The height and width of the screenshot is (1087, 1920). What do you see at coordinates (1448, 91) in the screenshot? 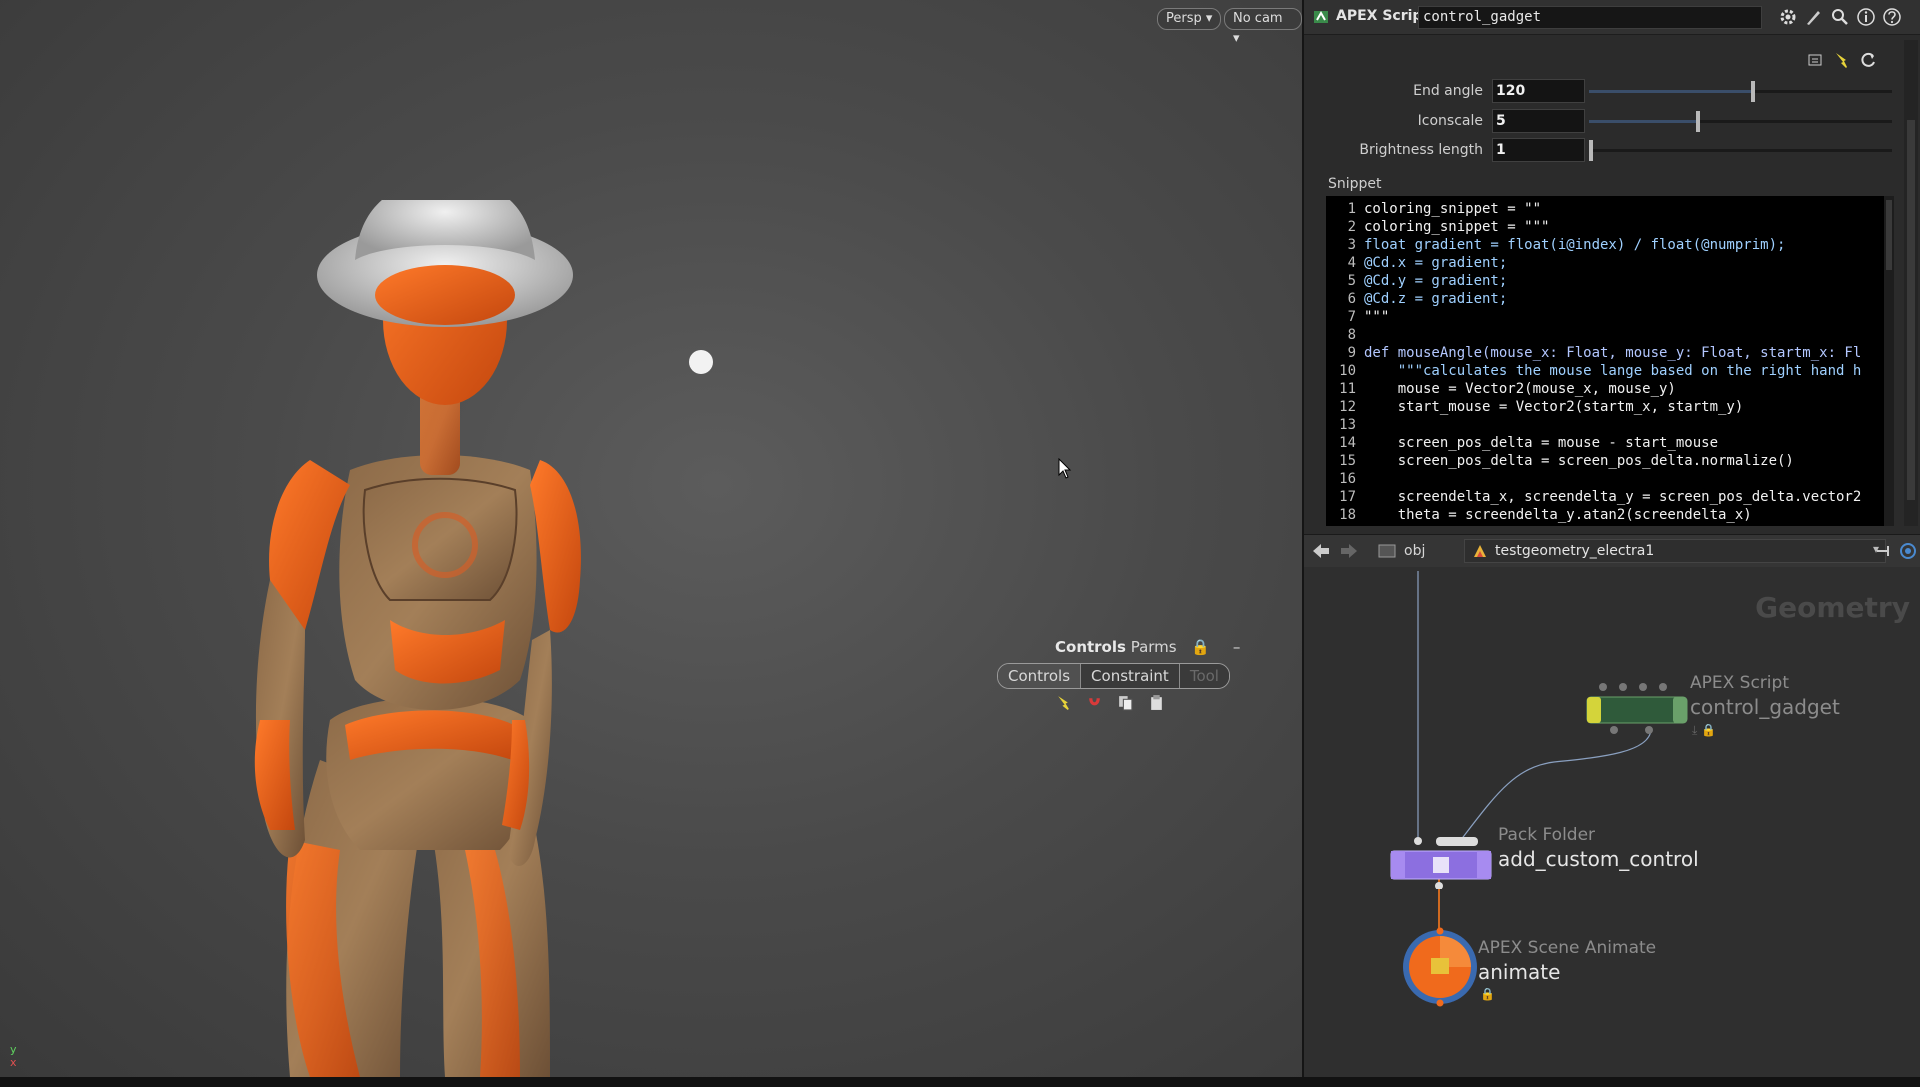
I see `parm-label-end-angle: End angle` at bounding box center [1448, 91].